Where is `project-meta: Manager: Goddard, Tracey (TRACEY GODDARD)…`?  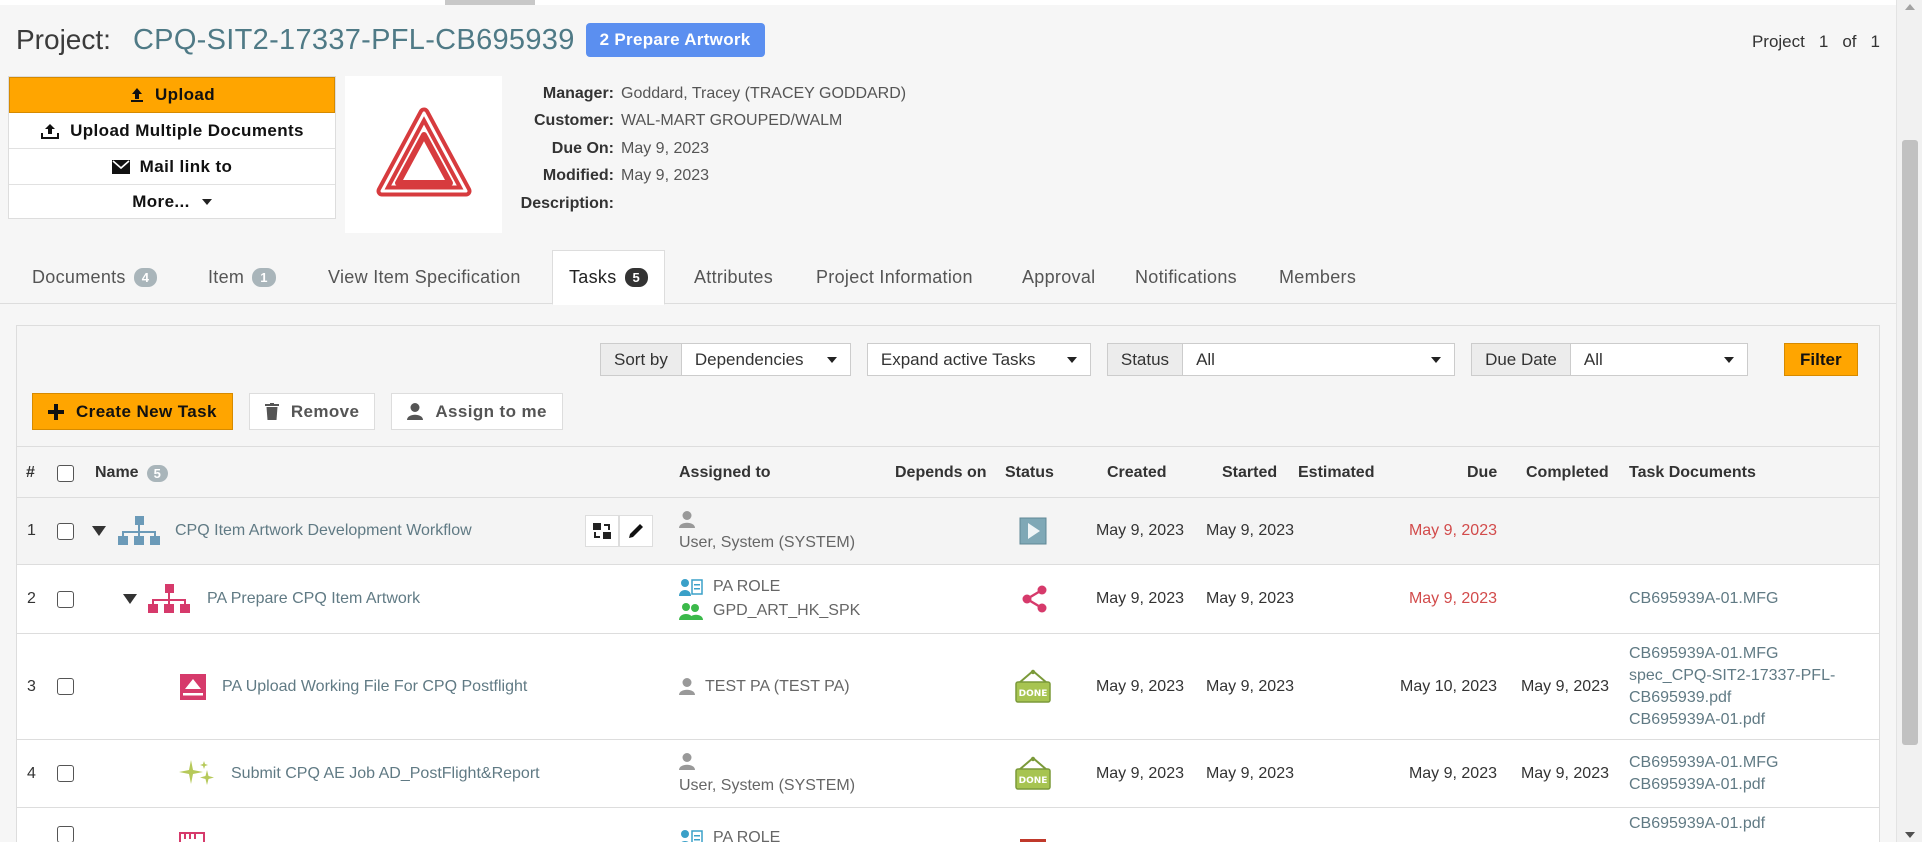 project-meta: Manager: Goddard, Tracey (TRACEY GODDARD)… is located at coordinates (708, 149).